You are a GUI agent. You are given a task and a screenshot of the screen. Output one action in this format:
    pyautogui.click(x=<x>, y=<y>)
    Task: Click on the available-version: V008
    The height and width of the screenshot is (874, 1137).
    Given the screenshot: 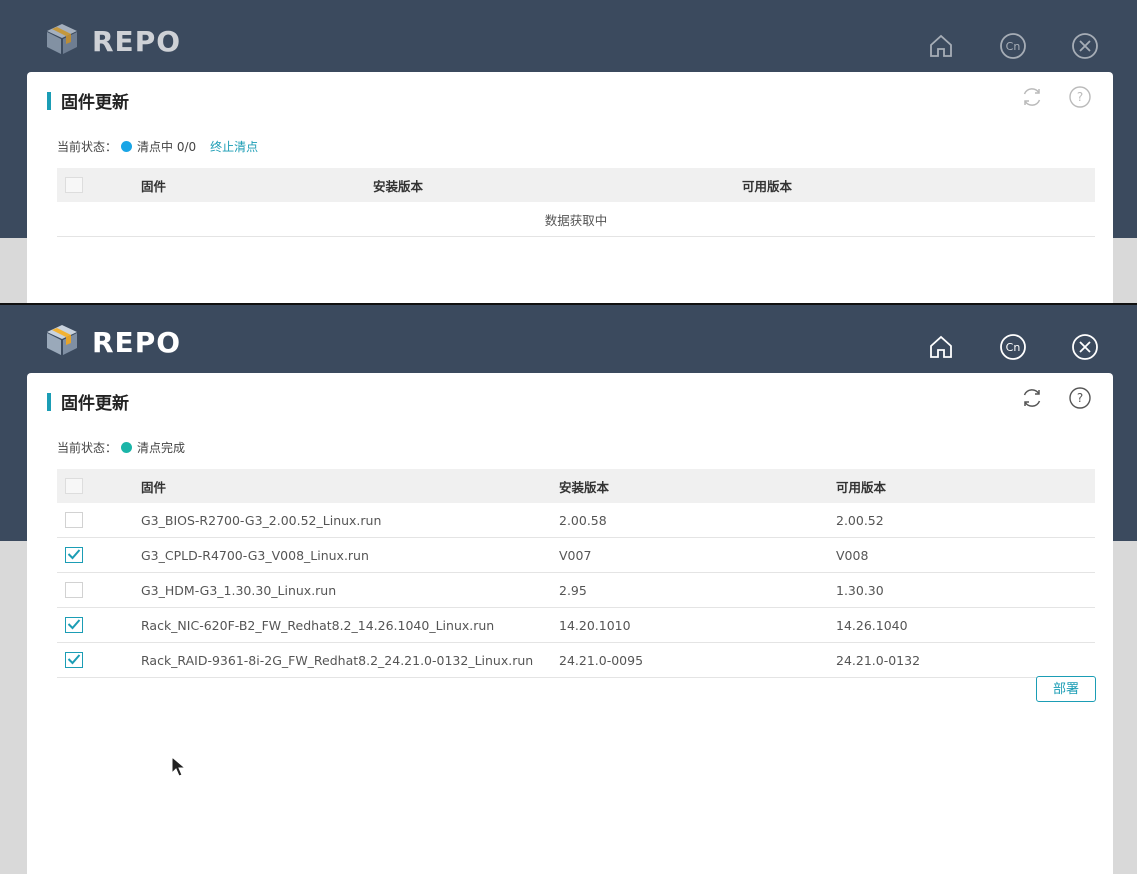 What is the action you would take?
    pyautogui.click(x=965, y=555)
    